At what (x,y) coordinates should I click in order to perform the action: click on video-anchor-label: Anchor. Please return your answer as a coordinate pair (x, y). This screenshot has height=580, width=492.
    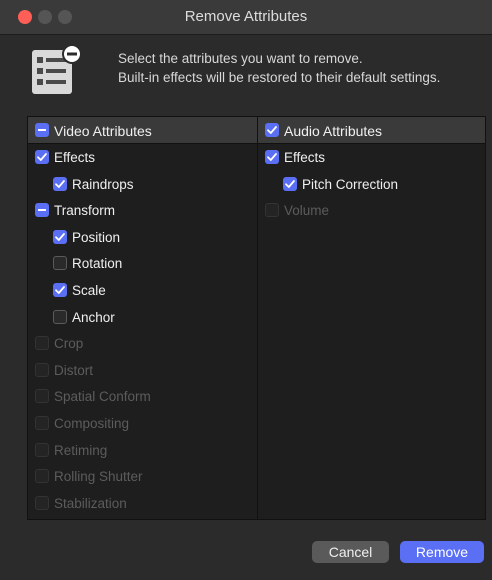
    Looking at the image, I should click on (93, 317).